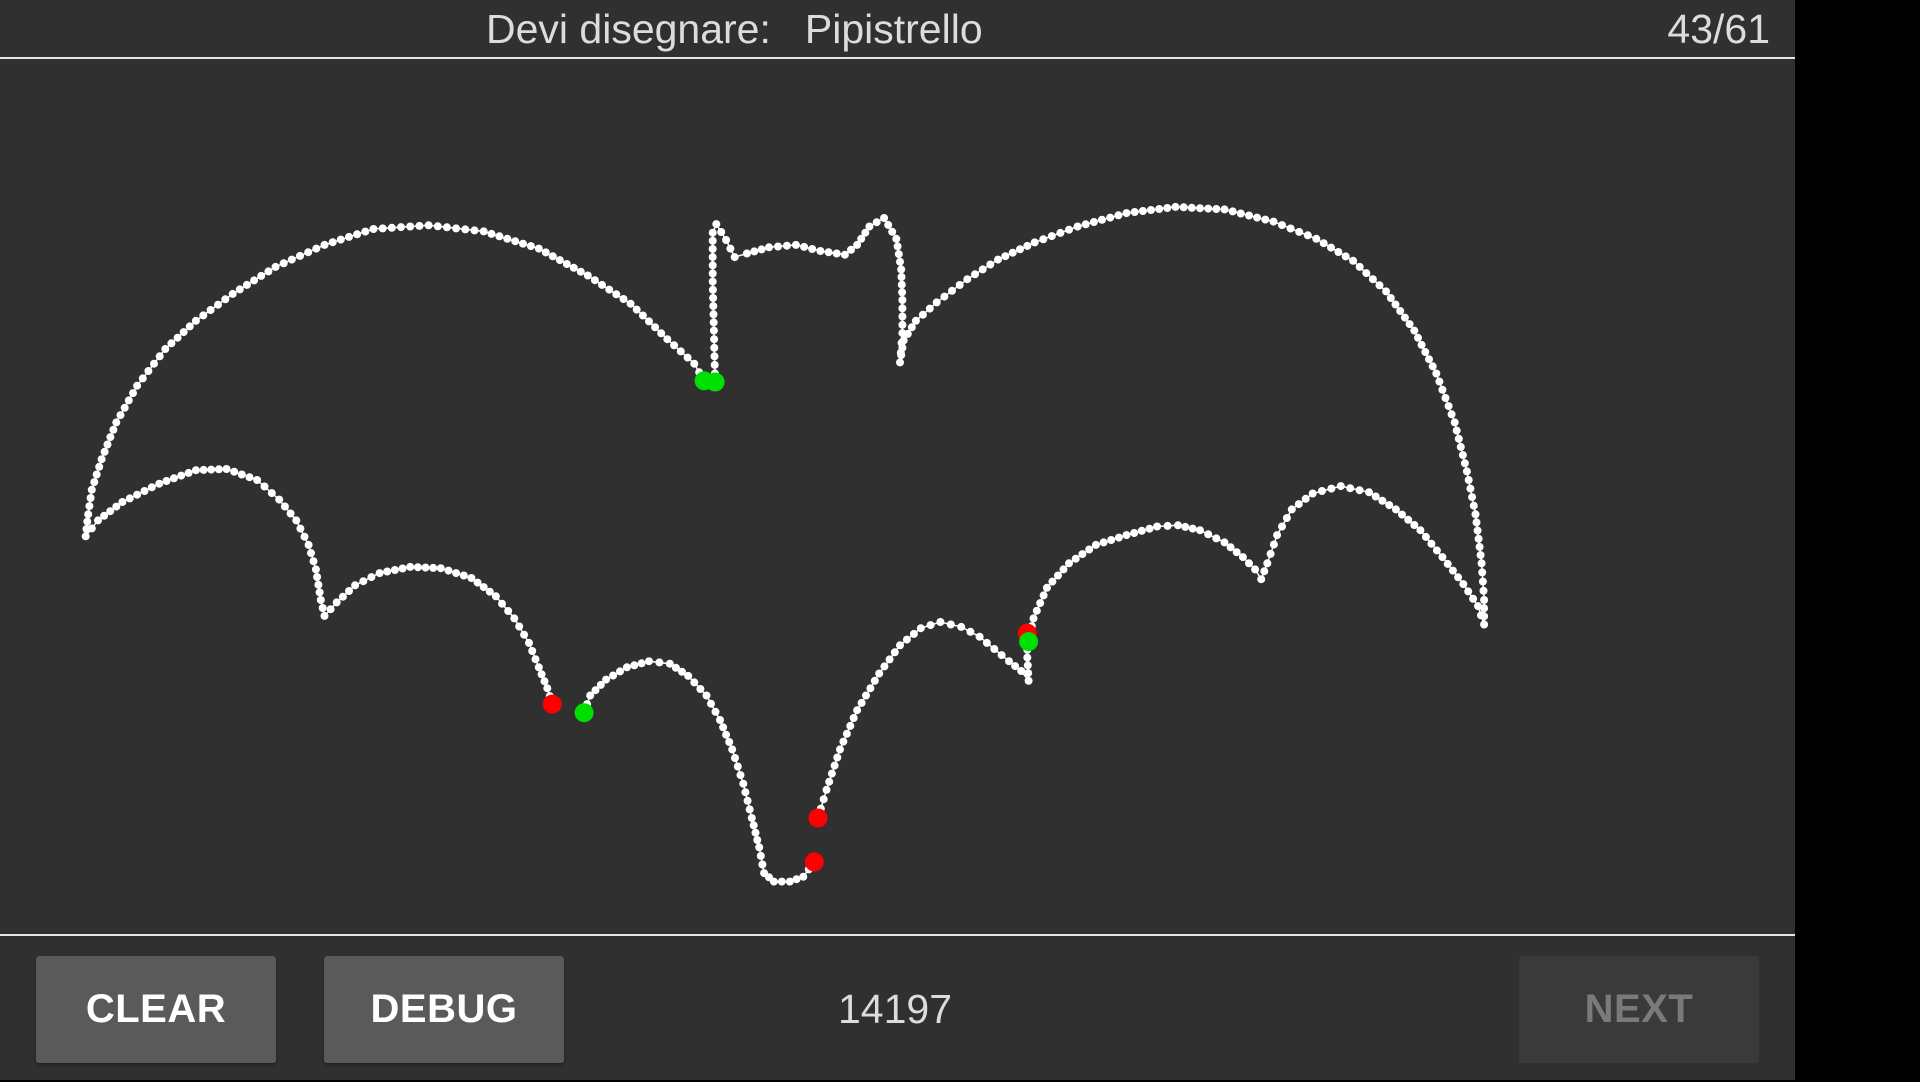  Describe the element at coordinates (715, 382) in the screenshot. I see `stroke-start-marker` at that location.